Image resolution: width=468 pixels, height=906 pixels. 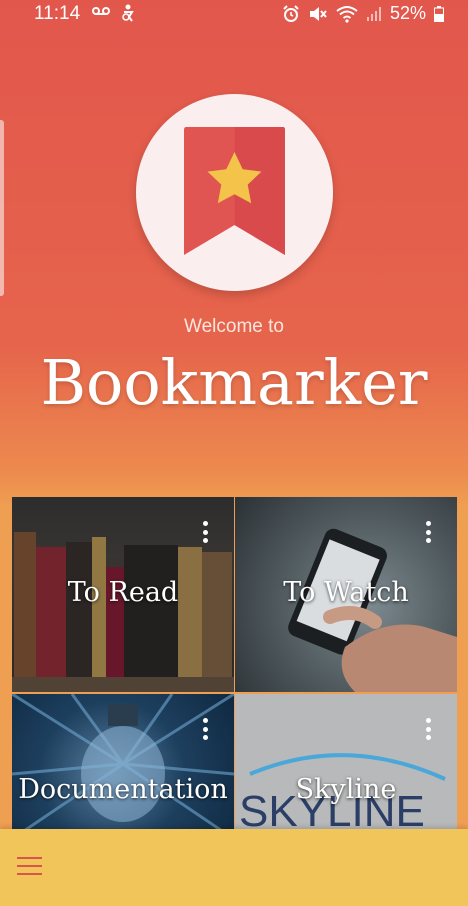 What do you see at coordinates (128, 13) in the screenshot?
I see `accessibility-icon` at bounding box center [128, 13].